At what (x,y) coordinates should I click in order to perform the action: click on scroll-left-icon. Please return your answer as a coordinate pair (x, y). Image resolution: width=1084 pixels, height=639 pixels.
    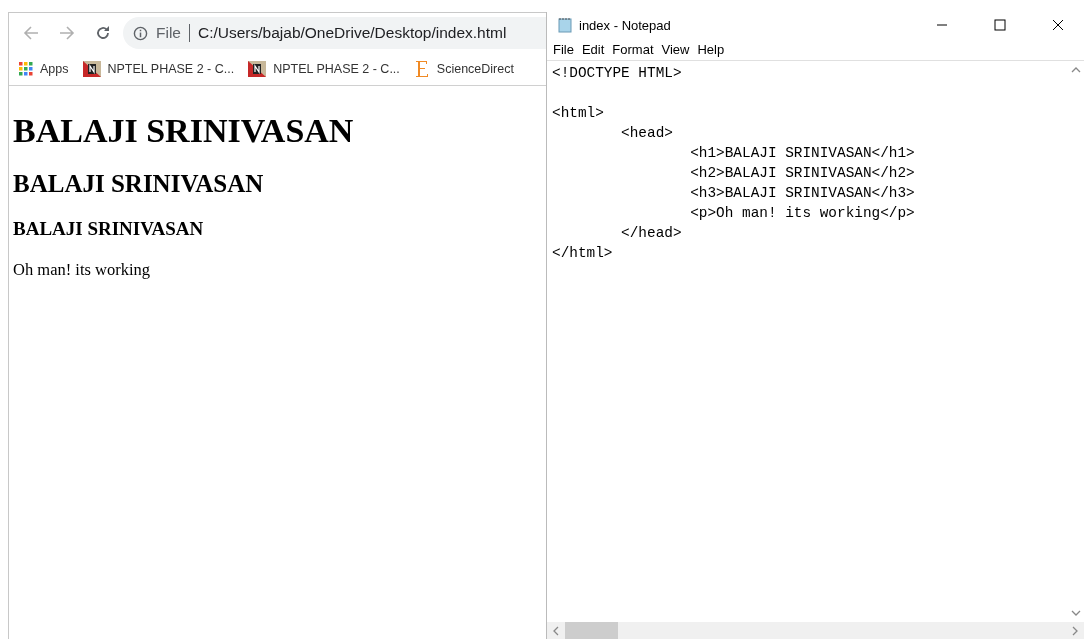
    Looking at the image, I should click on (556, 630).